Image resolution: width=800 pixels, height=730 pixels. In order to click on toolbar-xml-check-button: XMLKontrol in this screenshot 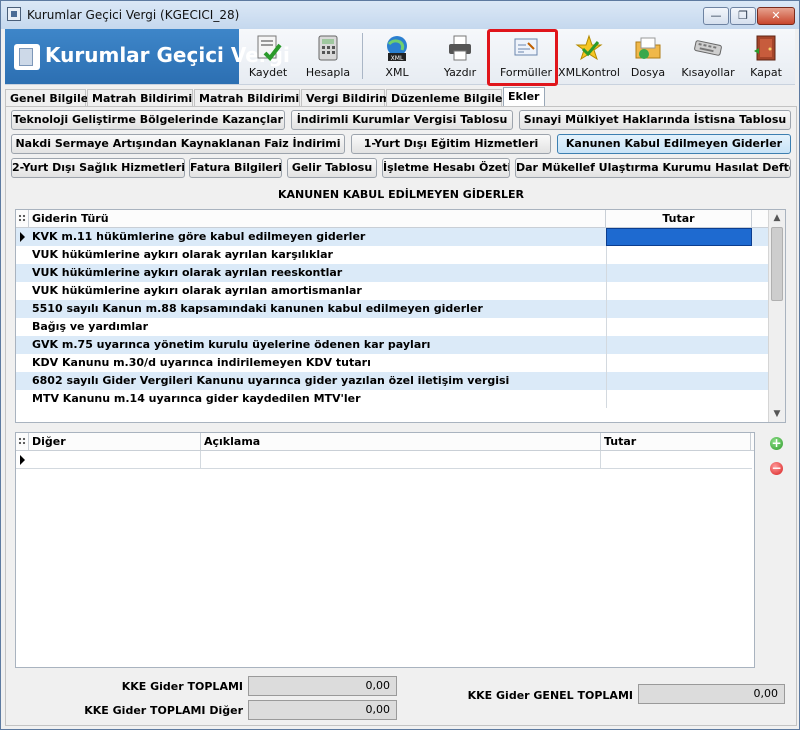, I will do `click(589, 56)`.